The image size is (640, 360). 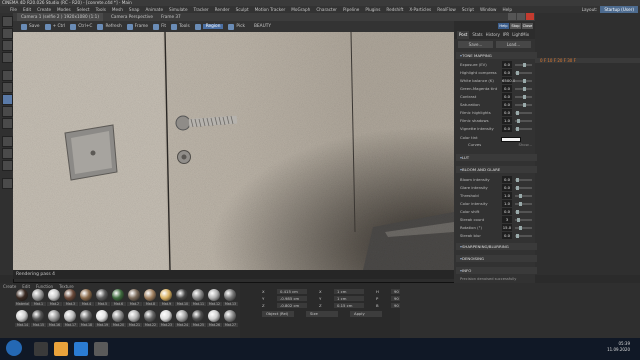 What do you see at coordinates (109, 26) in the screenshot?
I see `toolbar-button: Refresh` at bounding box center [109, 26].